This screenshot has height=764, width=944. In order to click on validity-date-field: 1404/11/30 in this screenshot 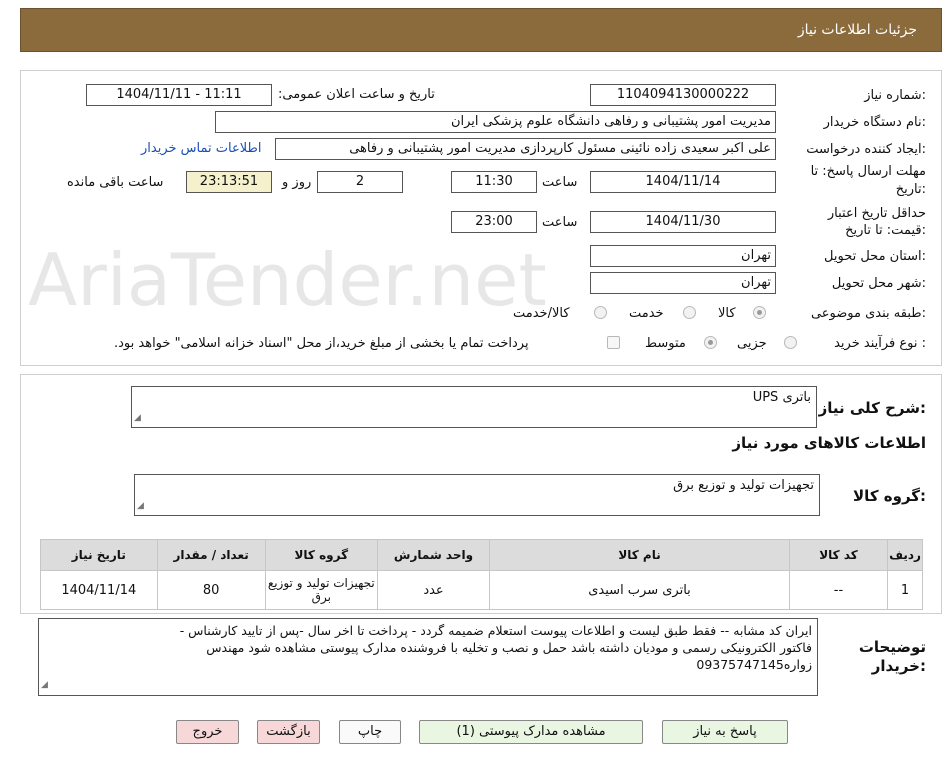, I will do `click(683, 222)`.